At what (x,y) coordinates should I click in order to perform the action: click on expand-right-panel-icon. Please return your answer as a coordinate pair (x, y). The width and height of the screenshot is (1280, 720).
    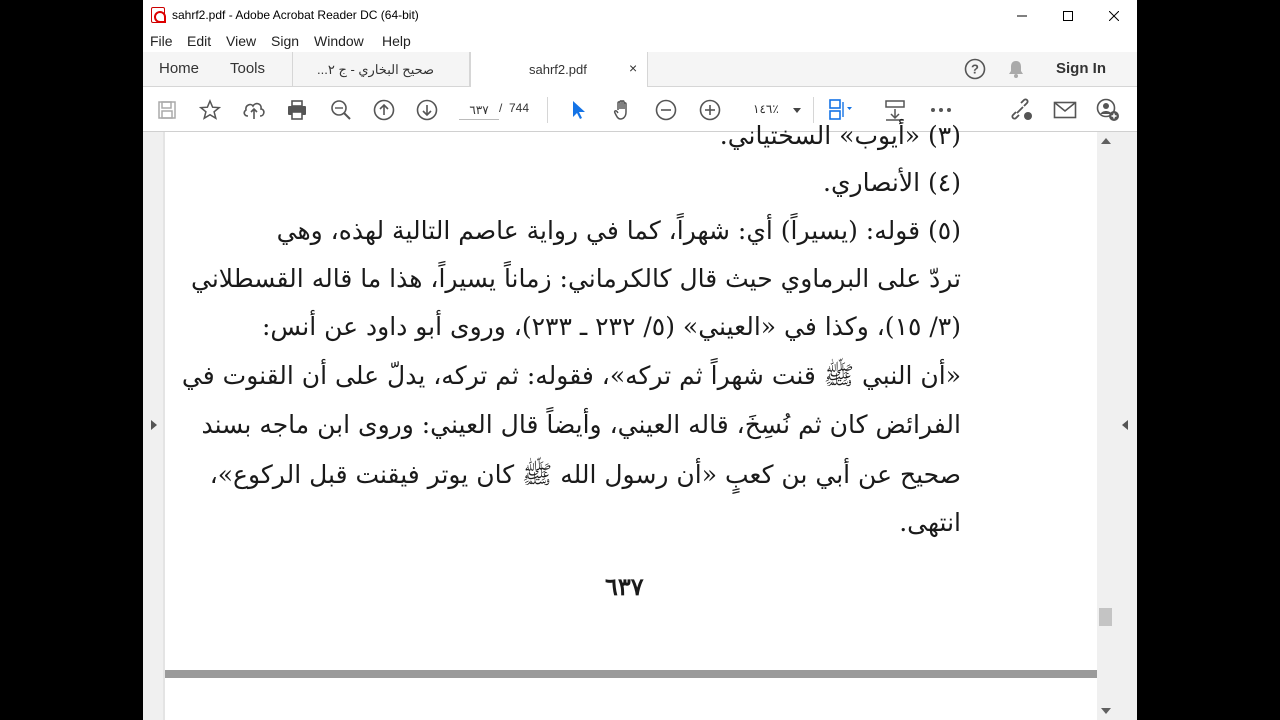
    Looking at the image, I should click on (1125, 425).